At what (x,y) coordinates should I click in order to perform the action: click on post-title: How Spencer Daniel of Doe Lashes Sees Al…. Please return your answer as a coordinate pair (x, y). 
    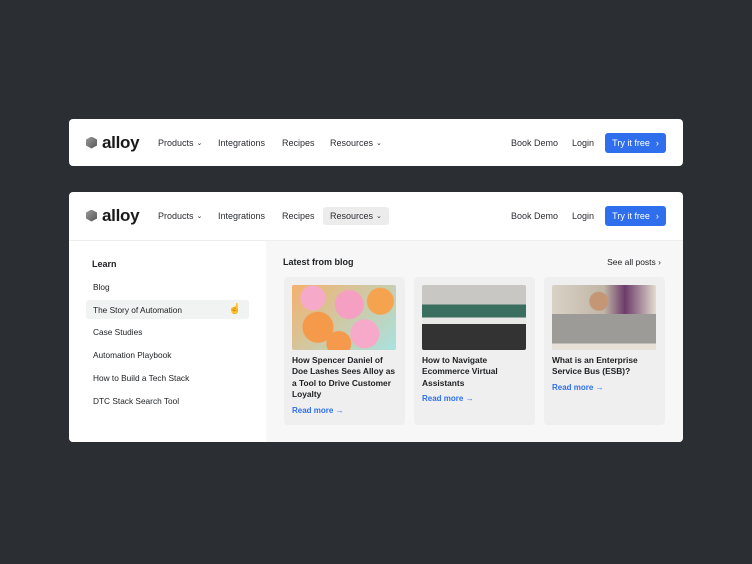
    Looking at the image, I should click on (344, 377).